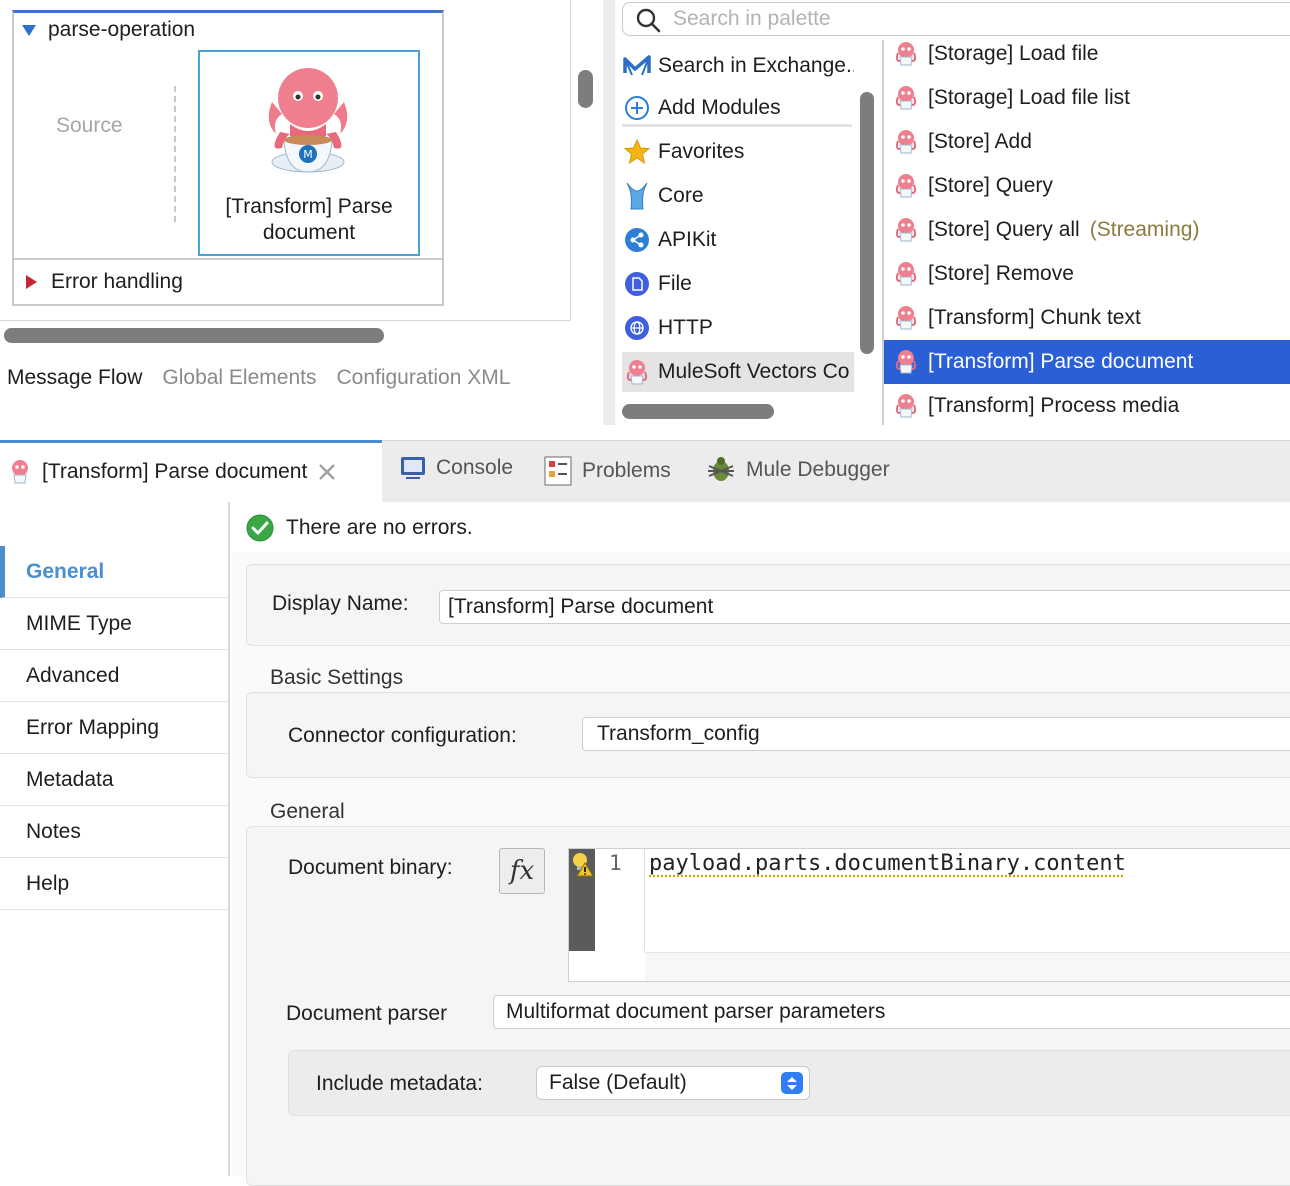  Describe the element at coordinates (340, 603) in the screenshot. I see `display-name-label: Display Name:` at that location.